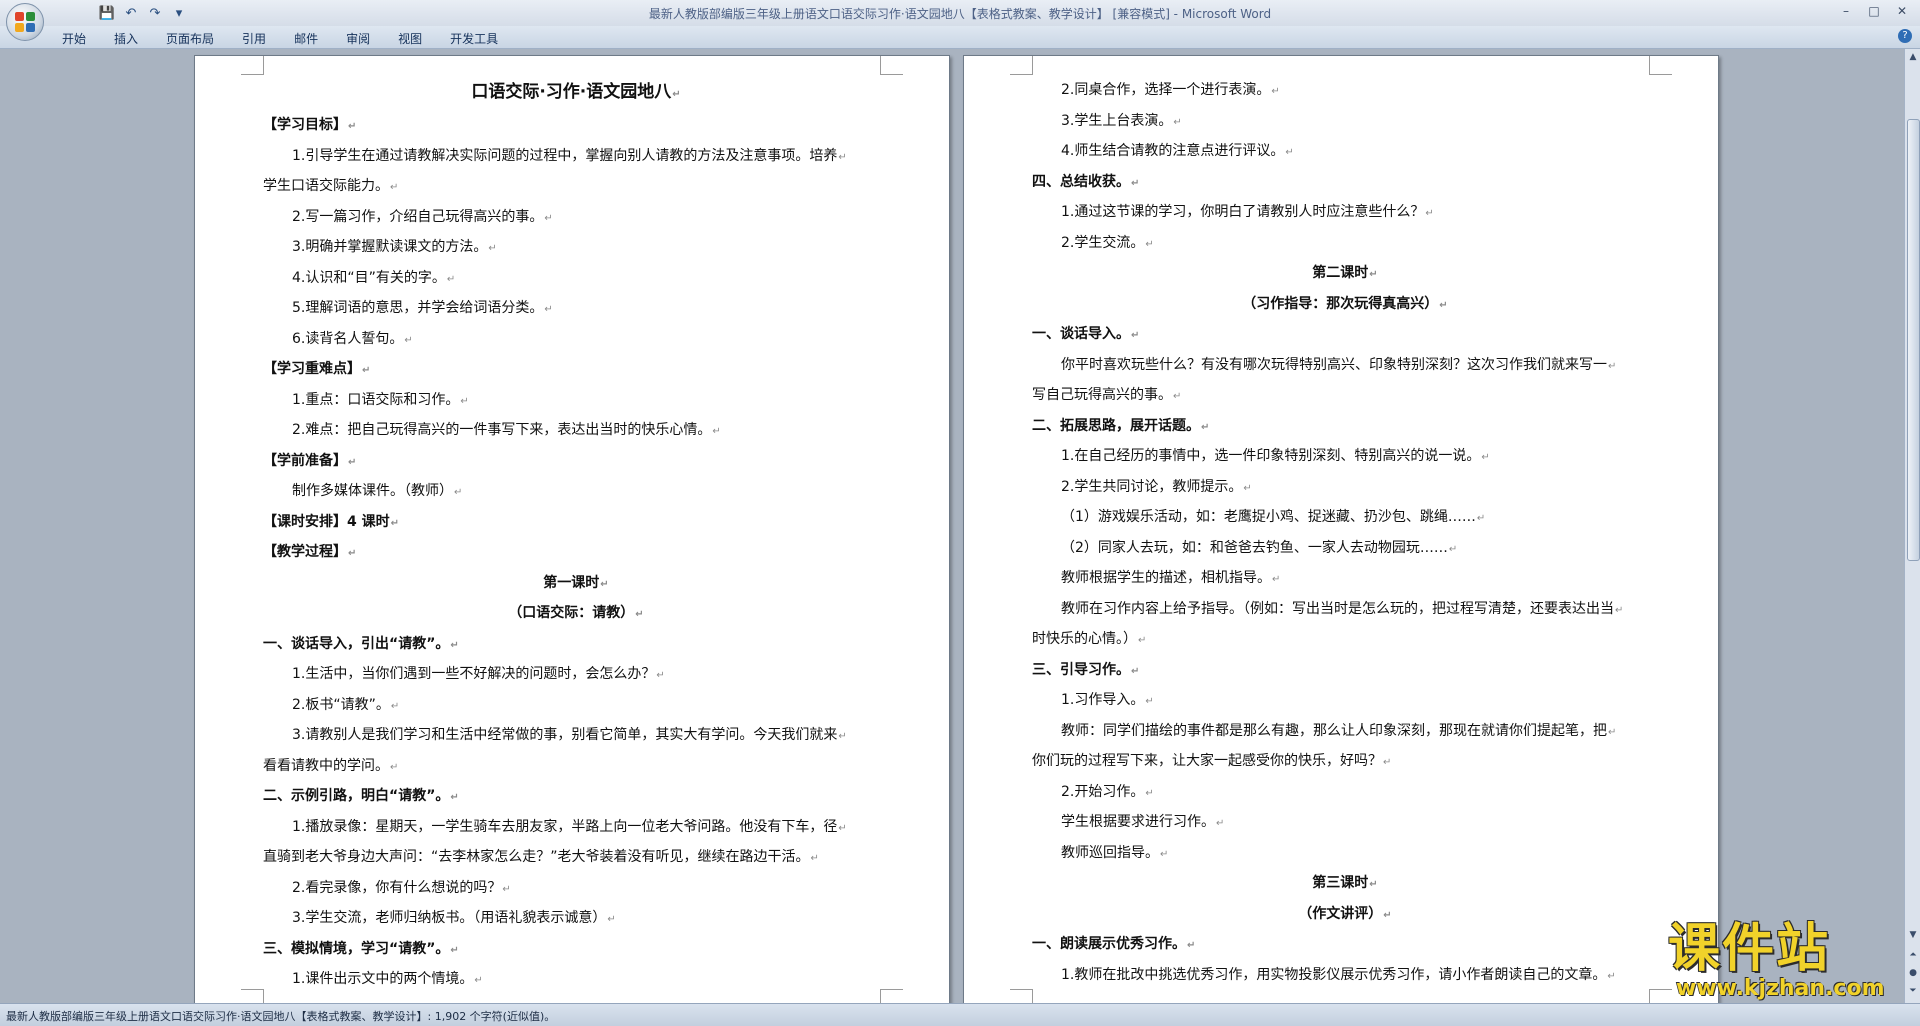  Describe the element at coordinates (576, 93) in the screenshot. I see `text-line: 口语交际·习作·语文园地八↵` at that location.